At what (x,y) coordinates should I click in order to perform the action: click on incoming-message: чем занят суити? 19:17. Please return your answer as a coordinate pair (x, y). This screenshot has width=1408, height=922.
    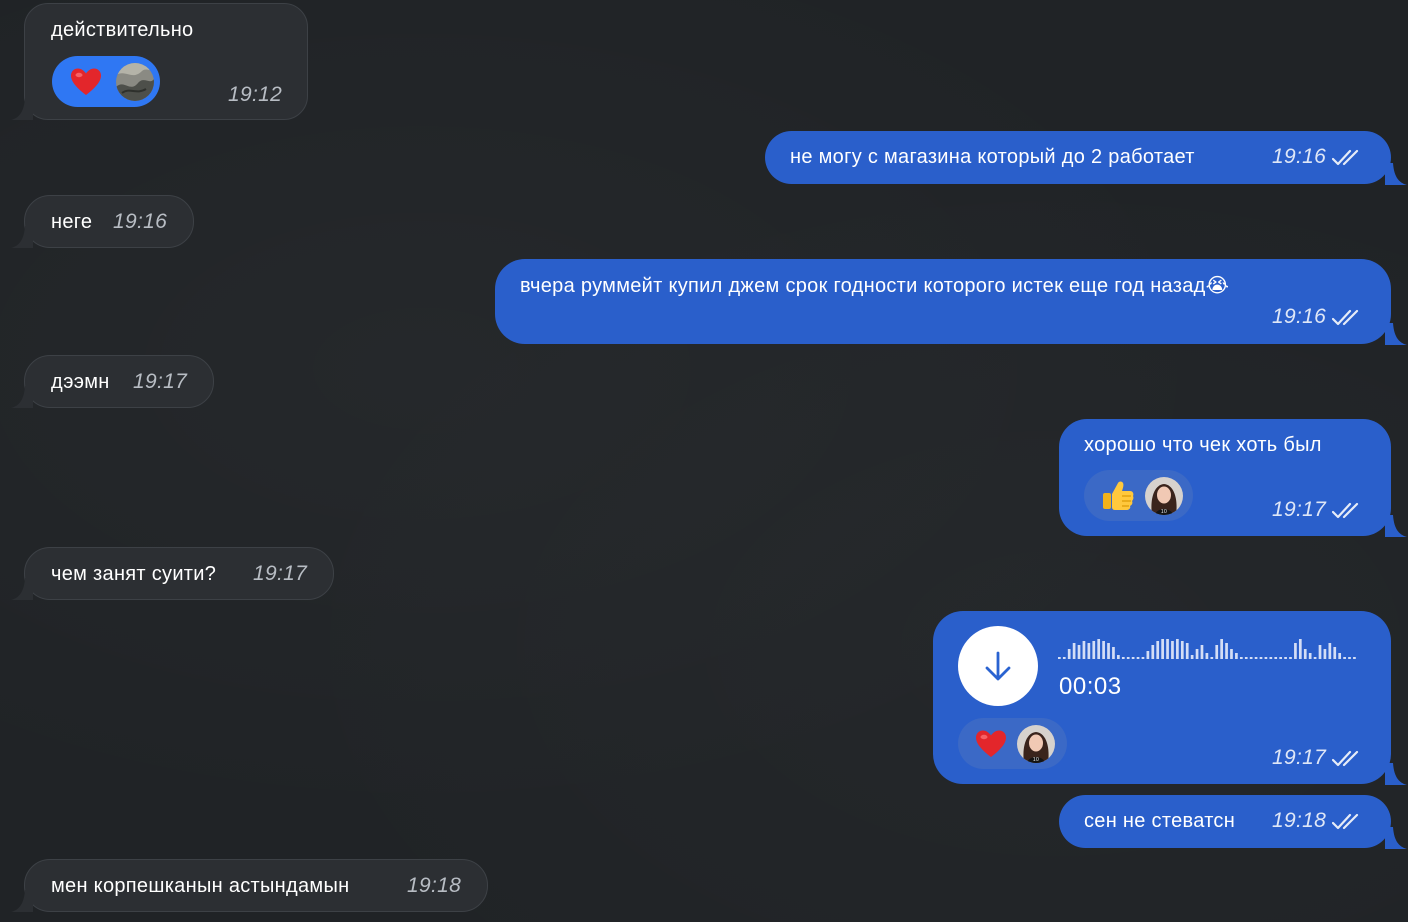
    Looking at the image, I should click on (172, 573).